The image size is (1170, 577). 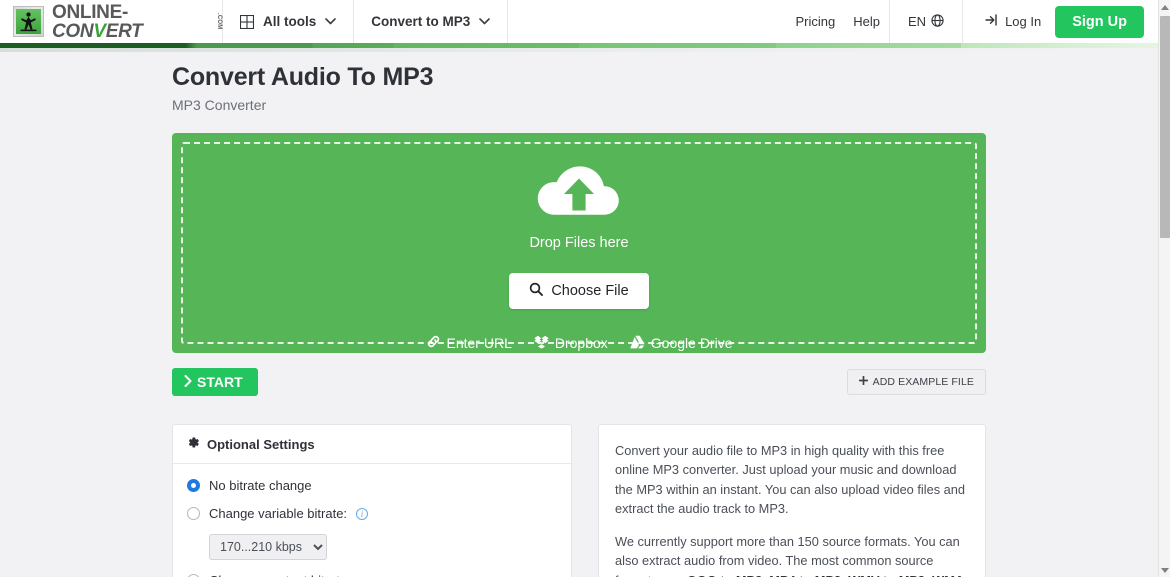 What do you see at coordinates (99, 31) in the screenshot?
I see `logo-text-v: V` at bounding box center [99, 31].